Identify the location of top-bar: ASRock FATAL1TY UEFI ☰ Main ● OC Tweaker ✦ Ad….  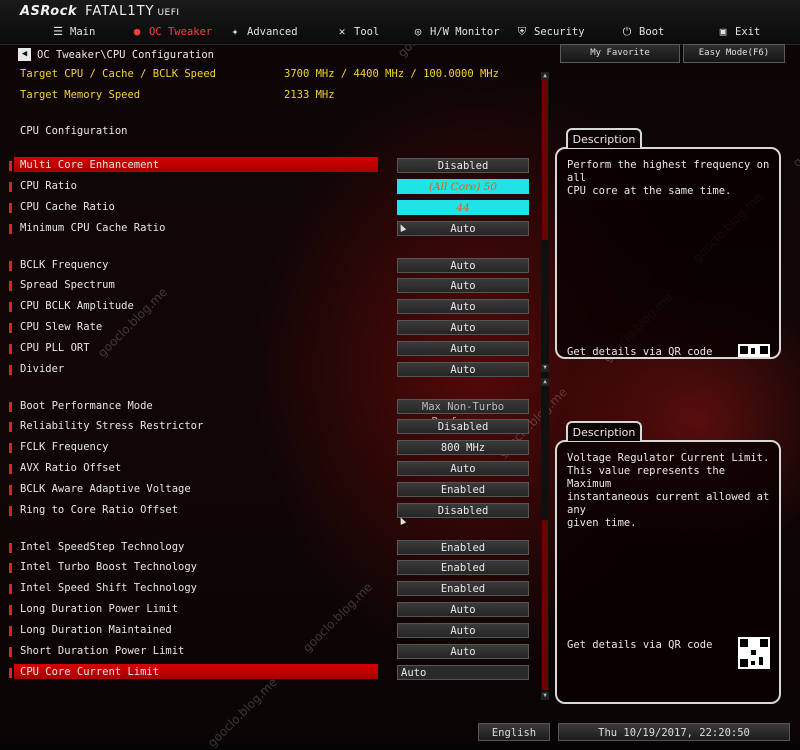
(400, 22).